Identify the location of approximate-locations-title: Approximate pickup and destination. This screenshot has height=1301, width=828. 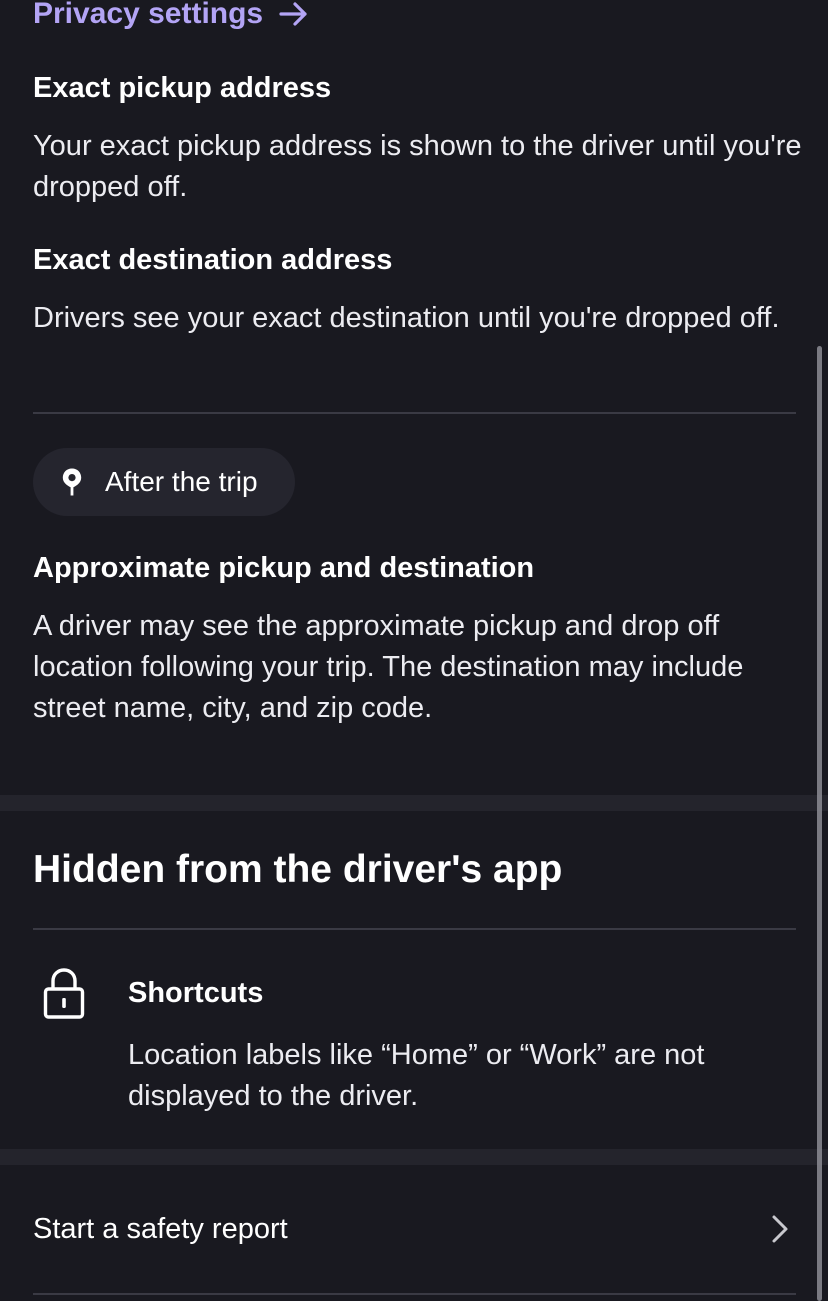
(284, 568).